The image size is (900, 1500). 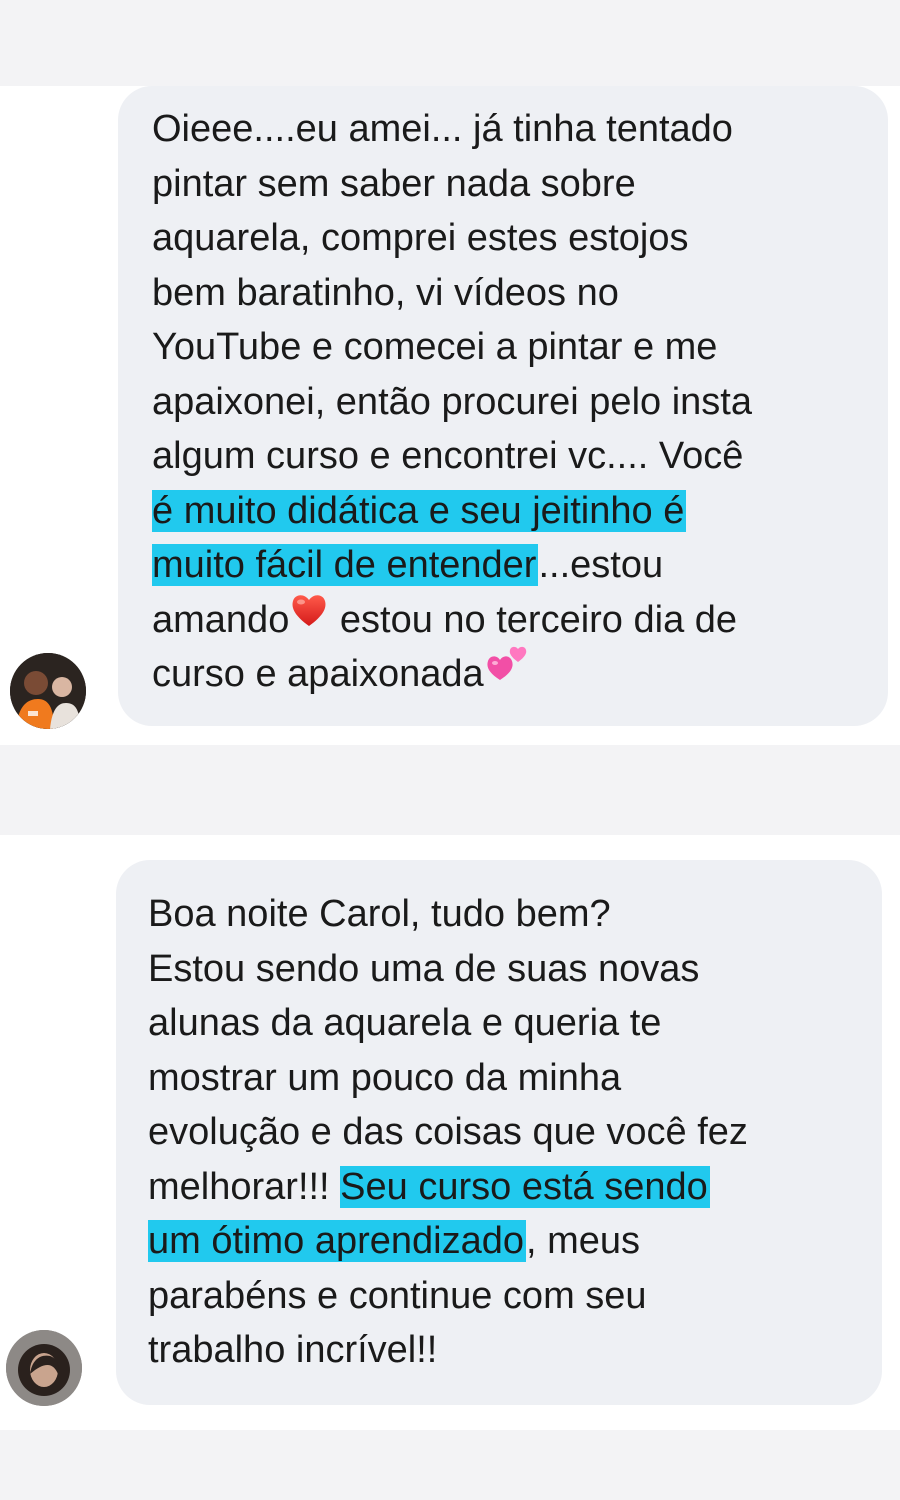 I want to click on message-line: YouTube e comecei a pintar e me, so click(x=435, y=347).